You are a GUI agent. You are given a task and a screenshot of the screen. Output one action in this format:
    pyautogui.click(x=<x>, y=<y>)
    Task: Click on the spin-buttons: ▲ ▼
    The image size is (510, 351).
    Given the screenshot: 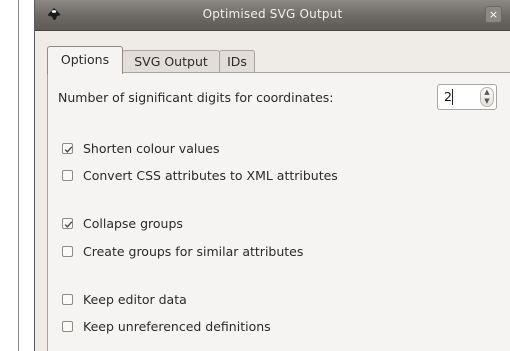 What is the action you would take?
    pyautogui.click(x=487, y=97)
    